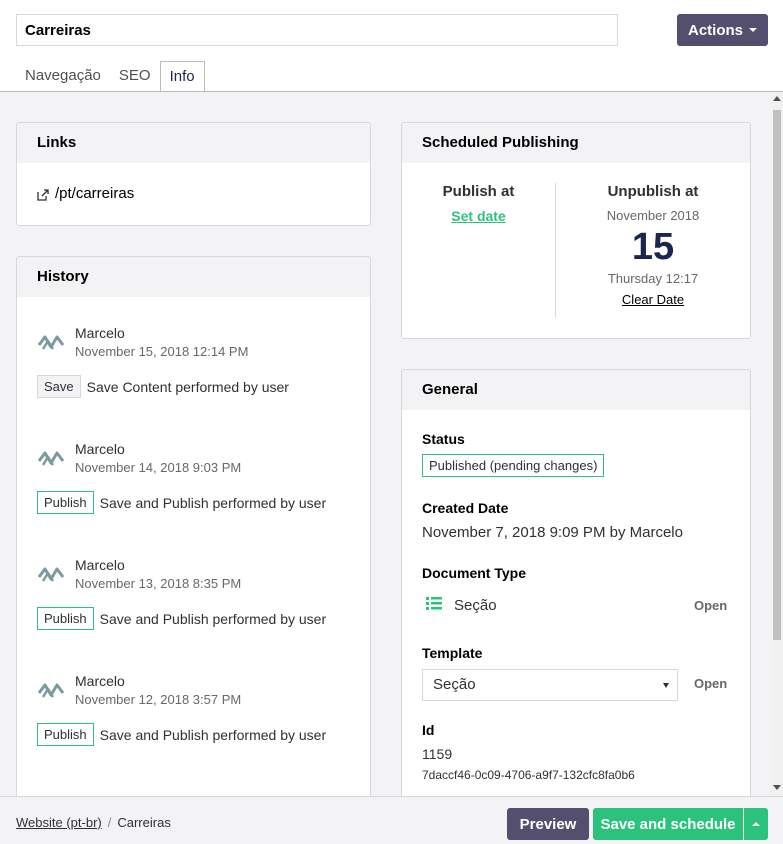 The image size is (783, 844). I want to click on history-date: November 15, 2018 12:14 PM, so click(162, 351).